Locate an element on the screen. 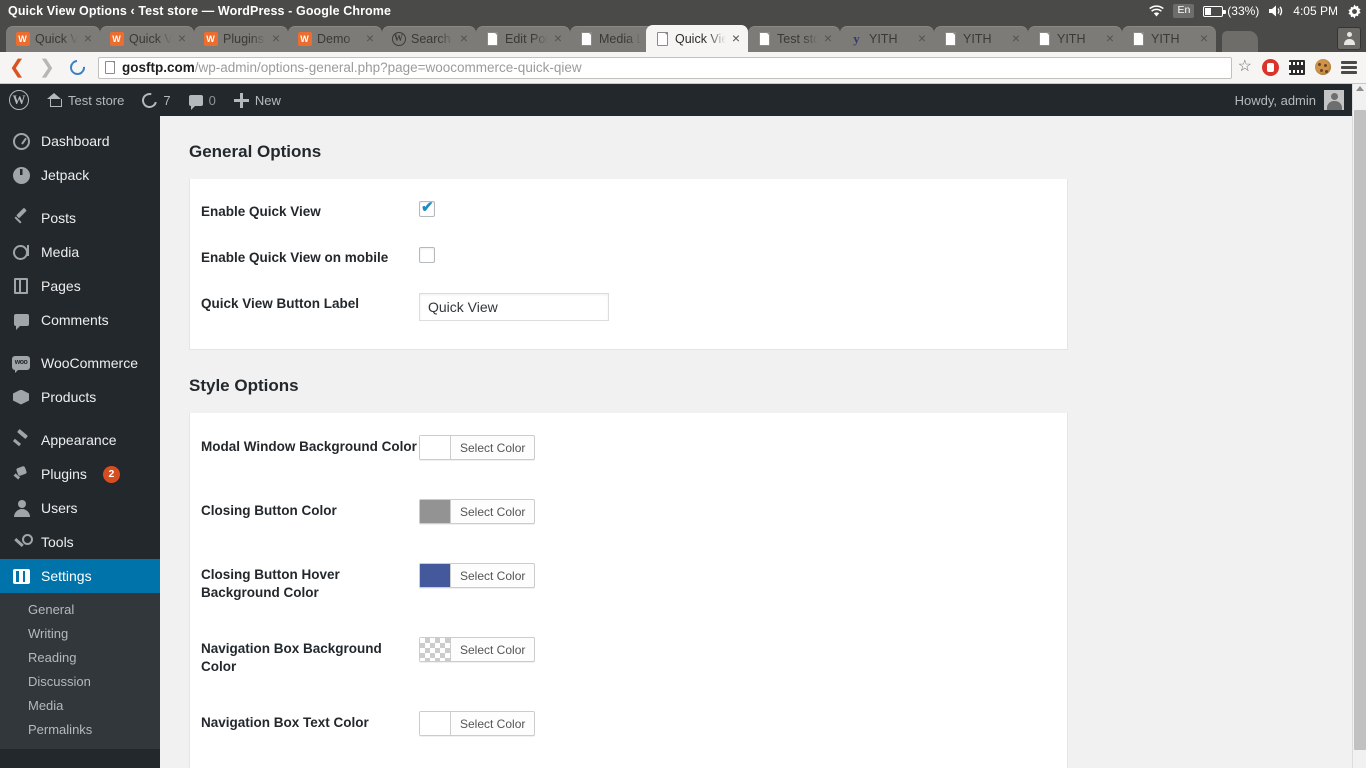  forward-button: ❯ is located at coordinates (47, 68).